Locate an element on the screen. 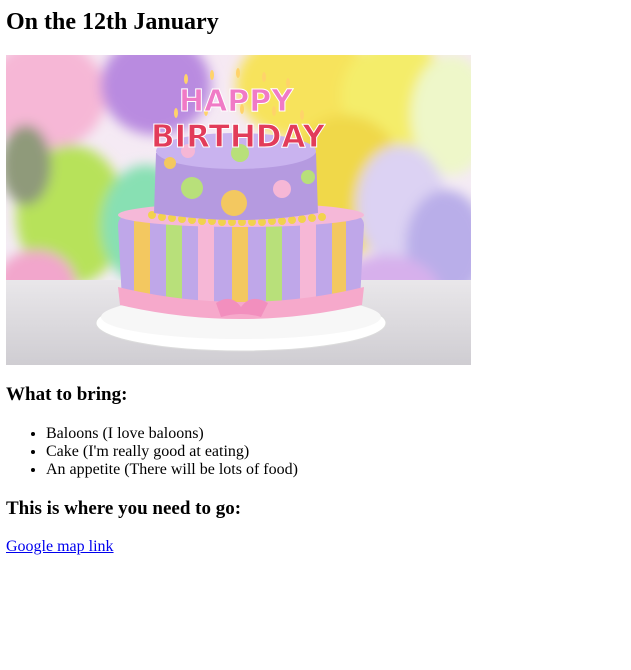  list-item: Cake (I'm really good at eating) is located at coordinates (172, 452).